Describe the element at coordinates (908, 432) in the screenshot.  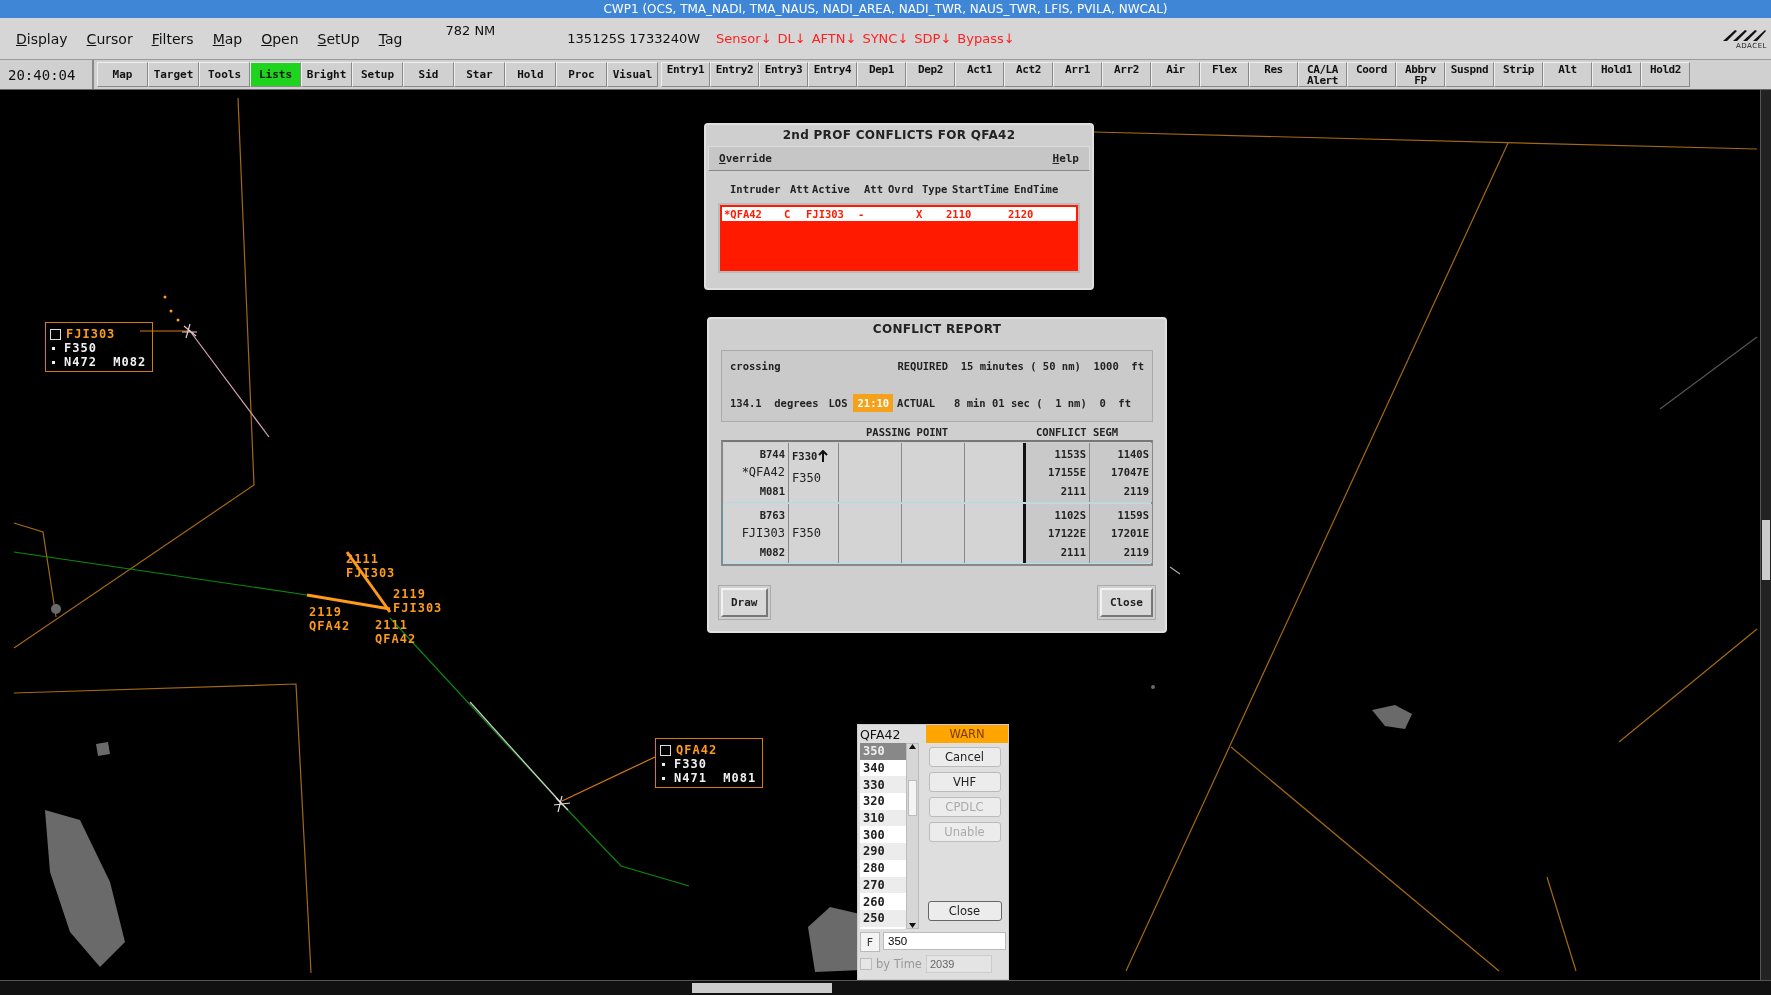
I see `column-header: PASSING POINT` at that location.